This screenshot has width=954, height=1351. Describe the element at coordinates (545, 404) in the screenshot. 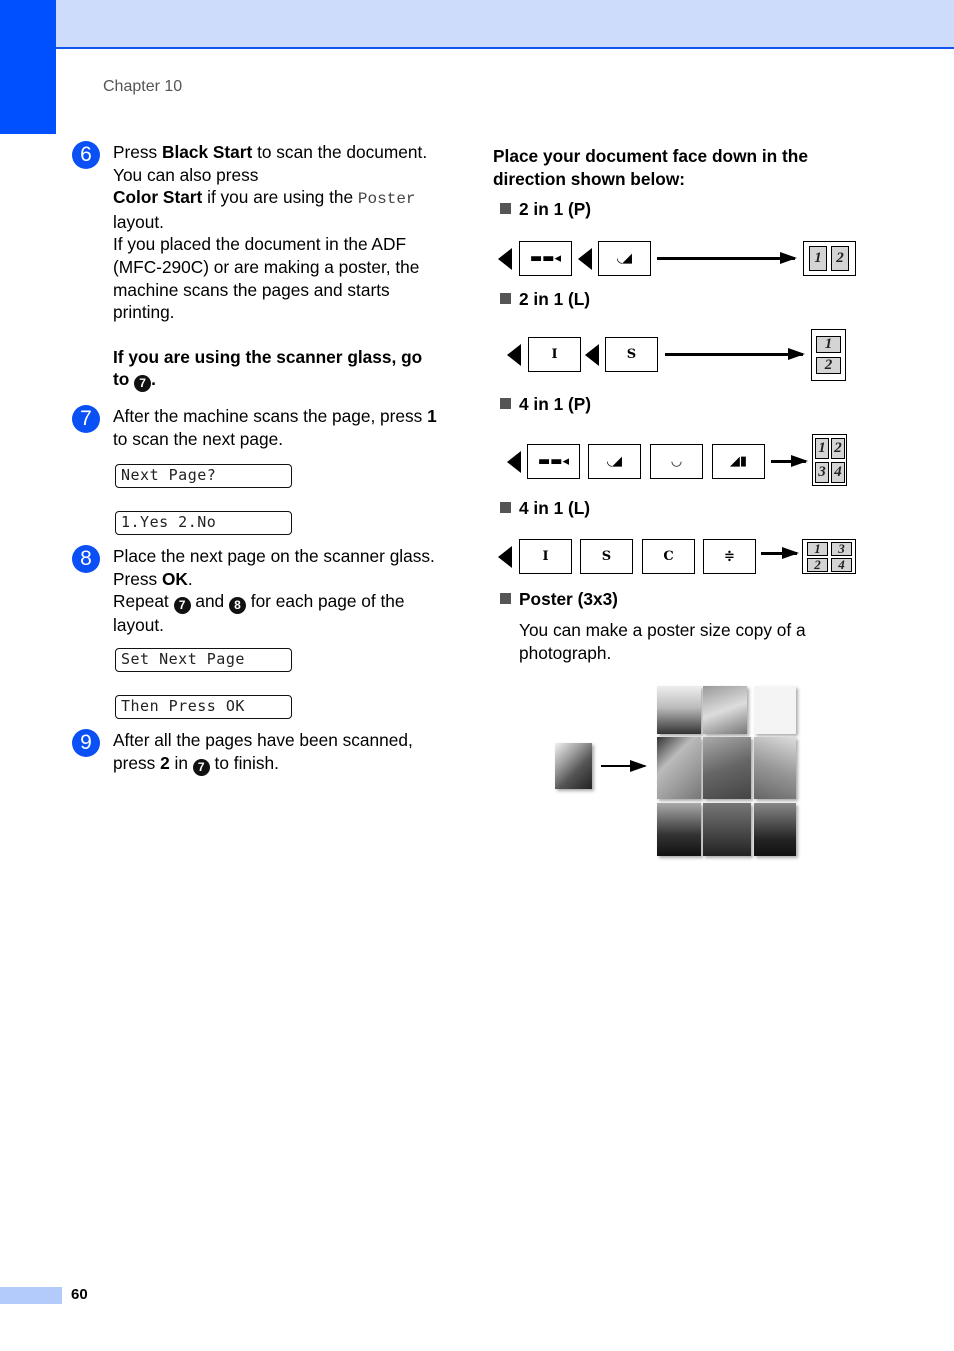

I see `layout-heading: 4 in 1 (P)` at that location.